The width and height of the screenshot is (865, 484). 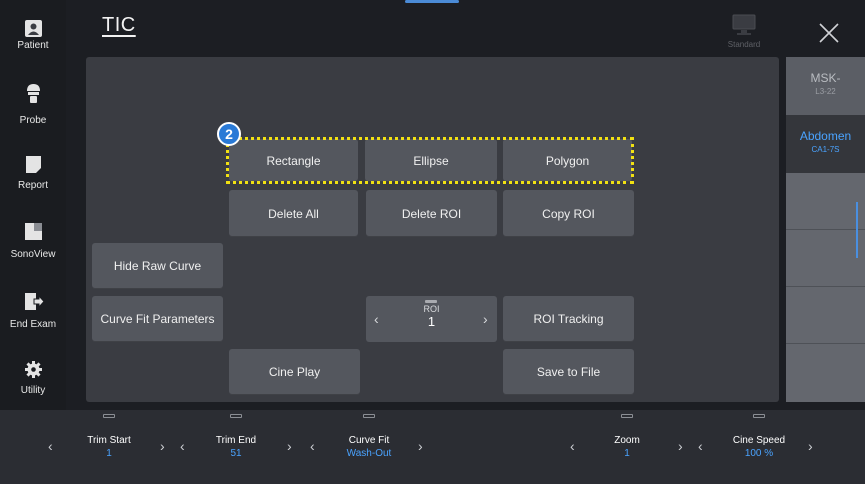 I want to click on cine-play-button: Cine Play, so click(x=294, y=372).